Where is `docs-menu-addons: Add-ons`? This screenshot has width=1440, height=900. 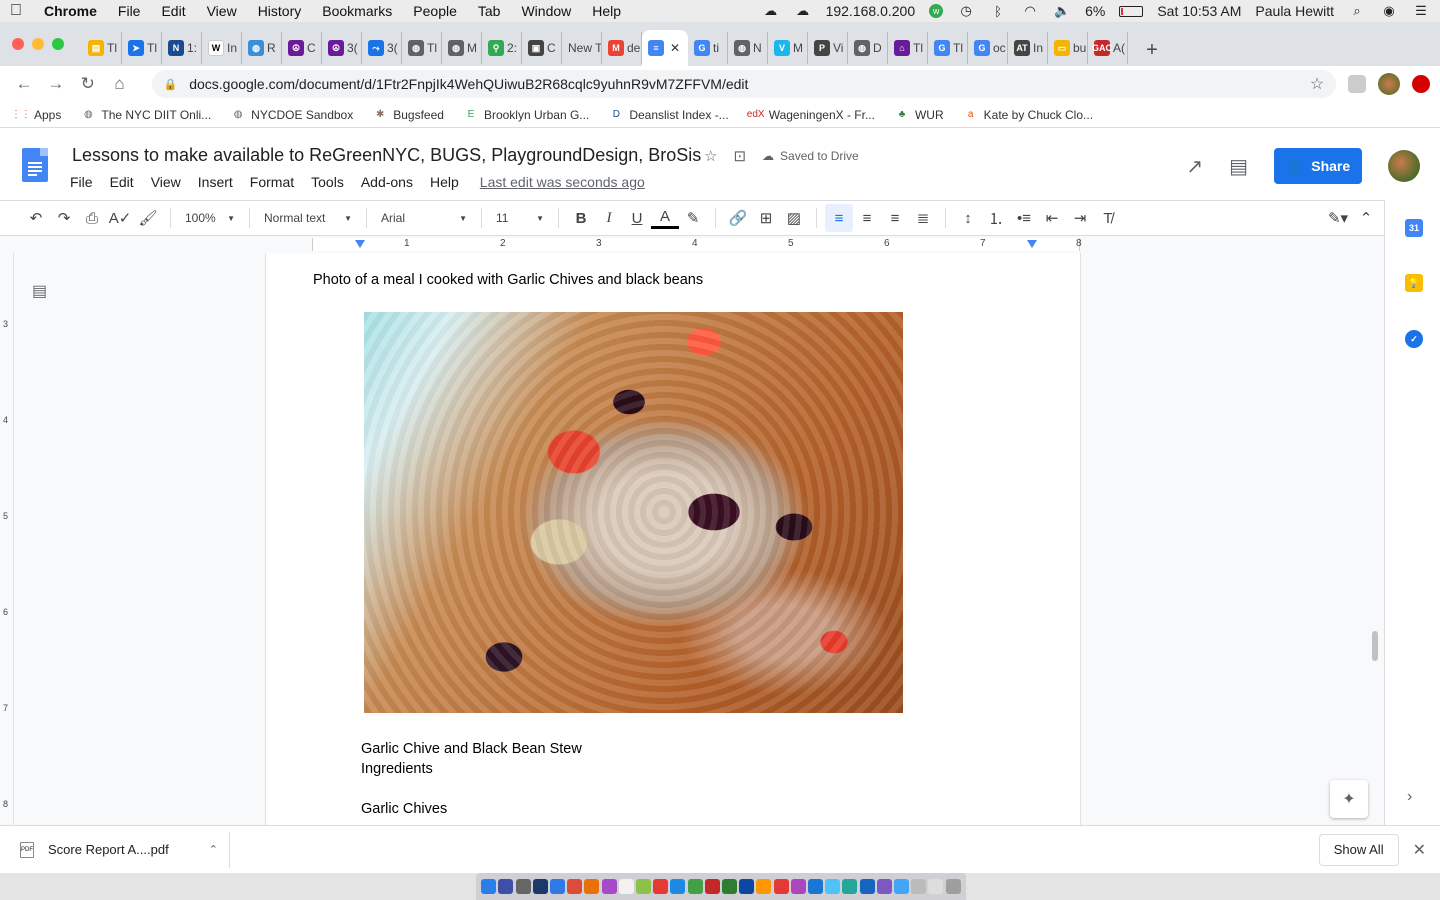 docs-menu-addons: Add-ons is located at coordinates (387, 182).